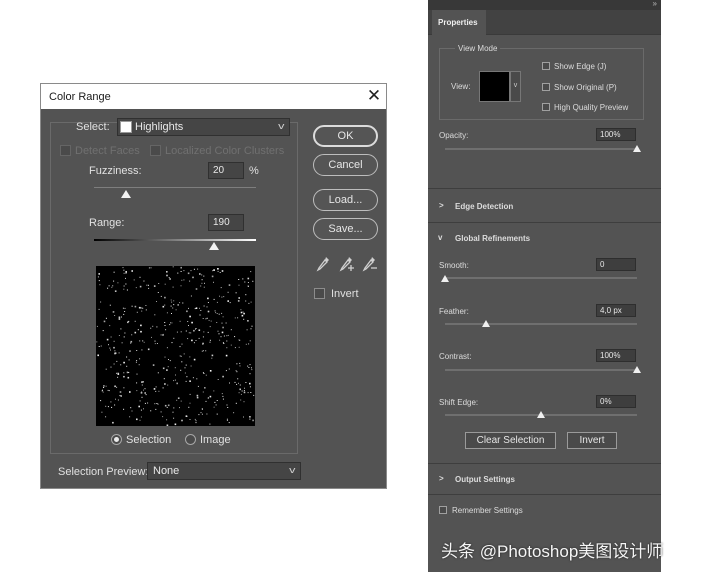 This screenshot has height=572, width=705. I want to click on eyedropper-plus-icon, so click(347, 264).